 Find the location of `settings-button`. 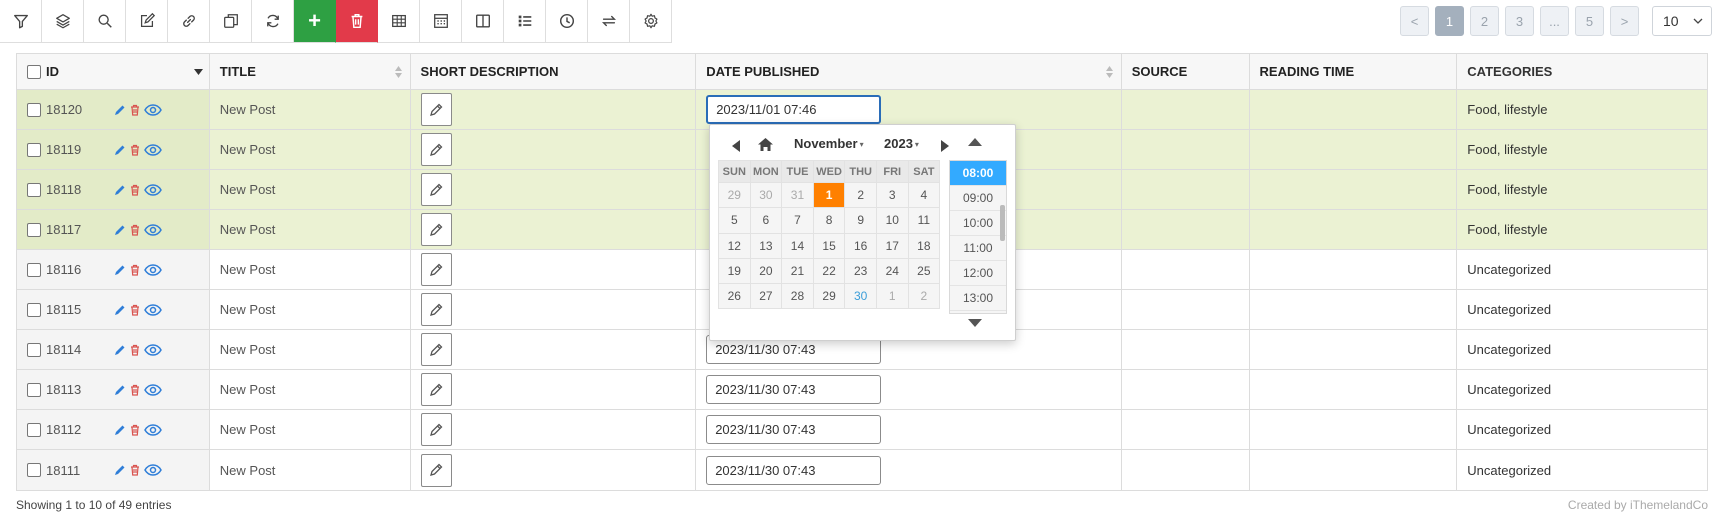

settings-button is located at coordinates (651, 21).